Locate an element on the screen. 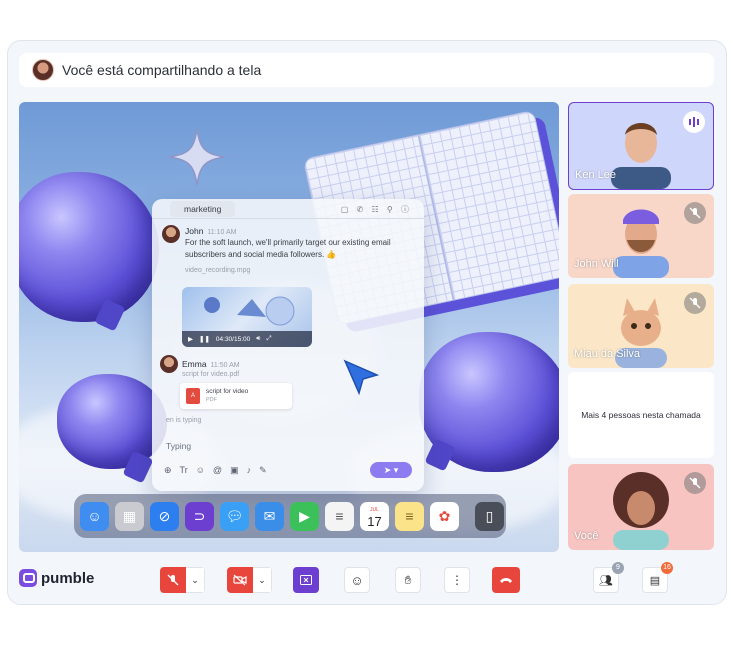  mail-icon: ✉ is located at coordinates (269, 516).